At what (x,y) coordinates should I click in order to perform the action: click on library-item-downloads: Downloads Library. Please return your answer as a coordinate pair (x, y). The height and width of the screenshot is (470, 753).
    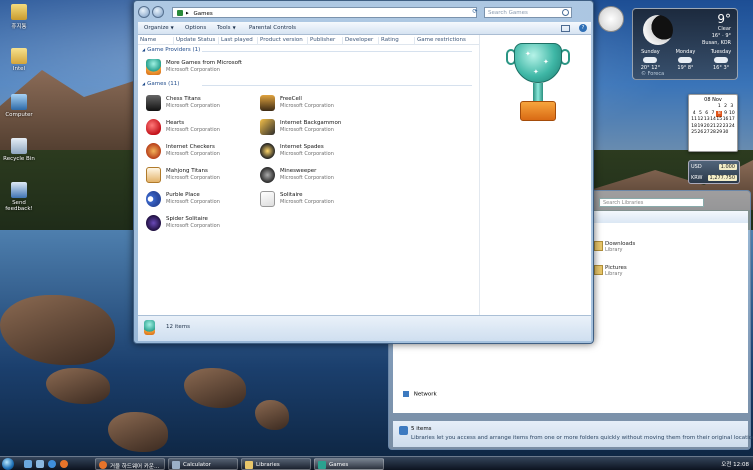
    Looking at the image, I should click on (614, 247).